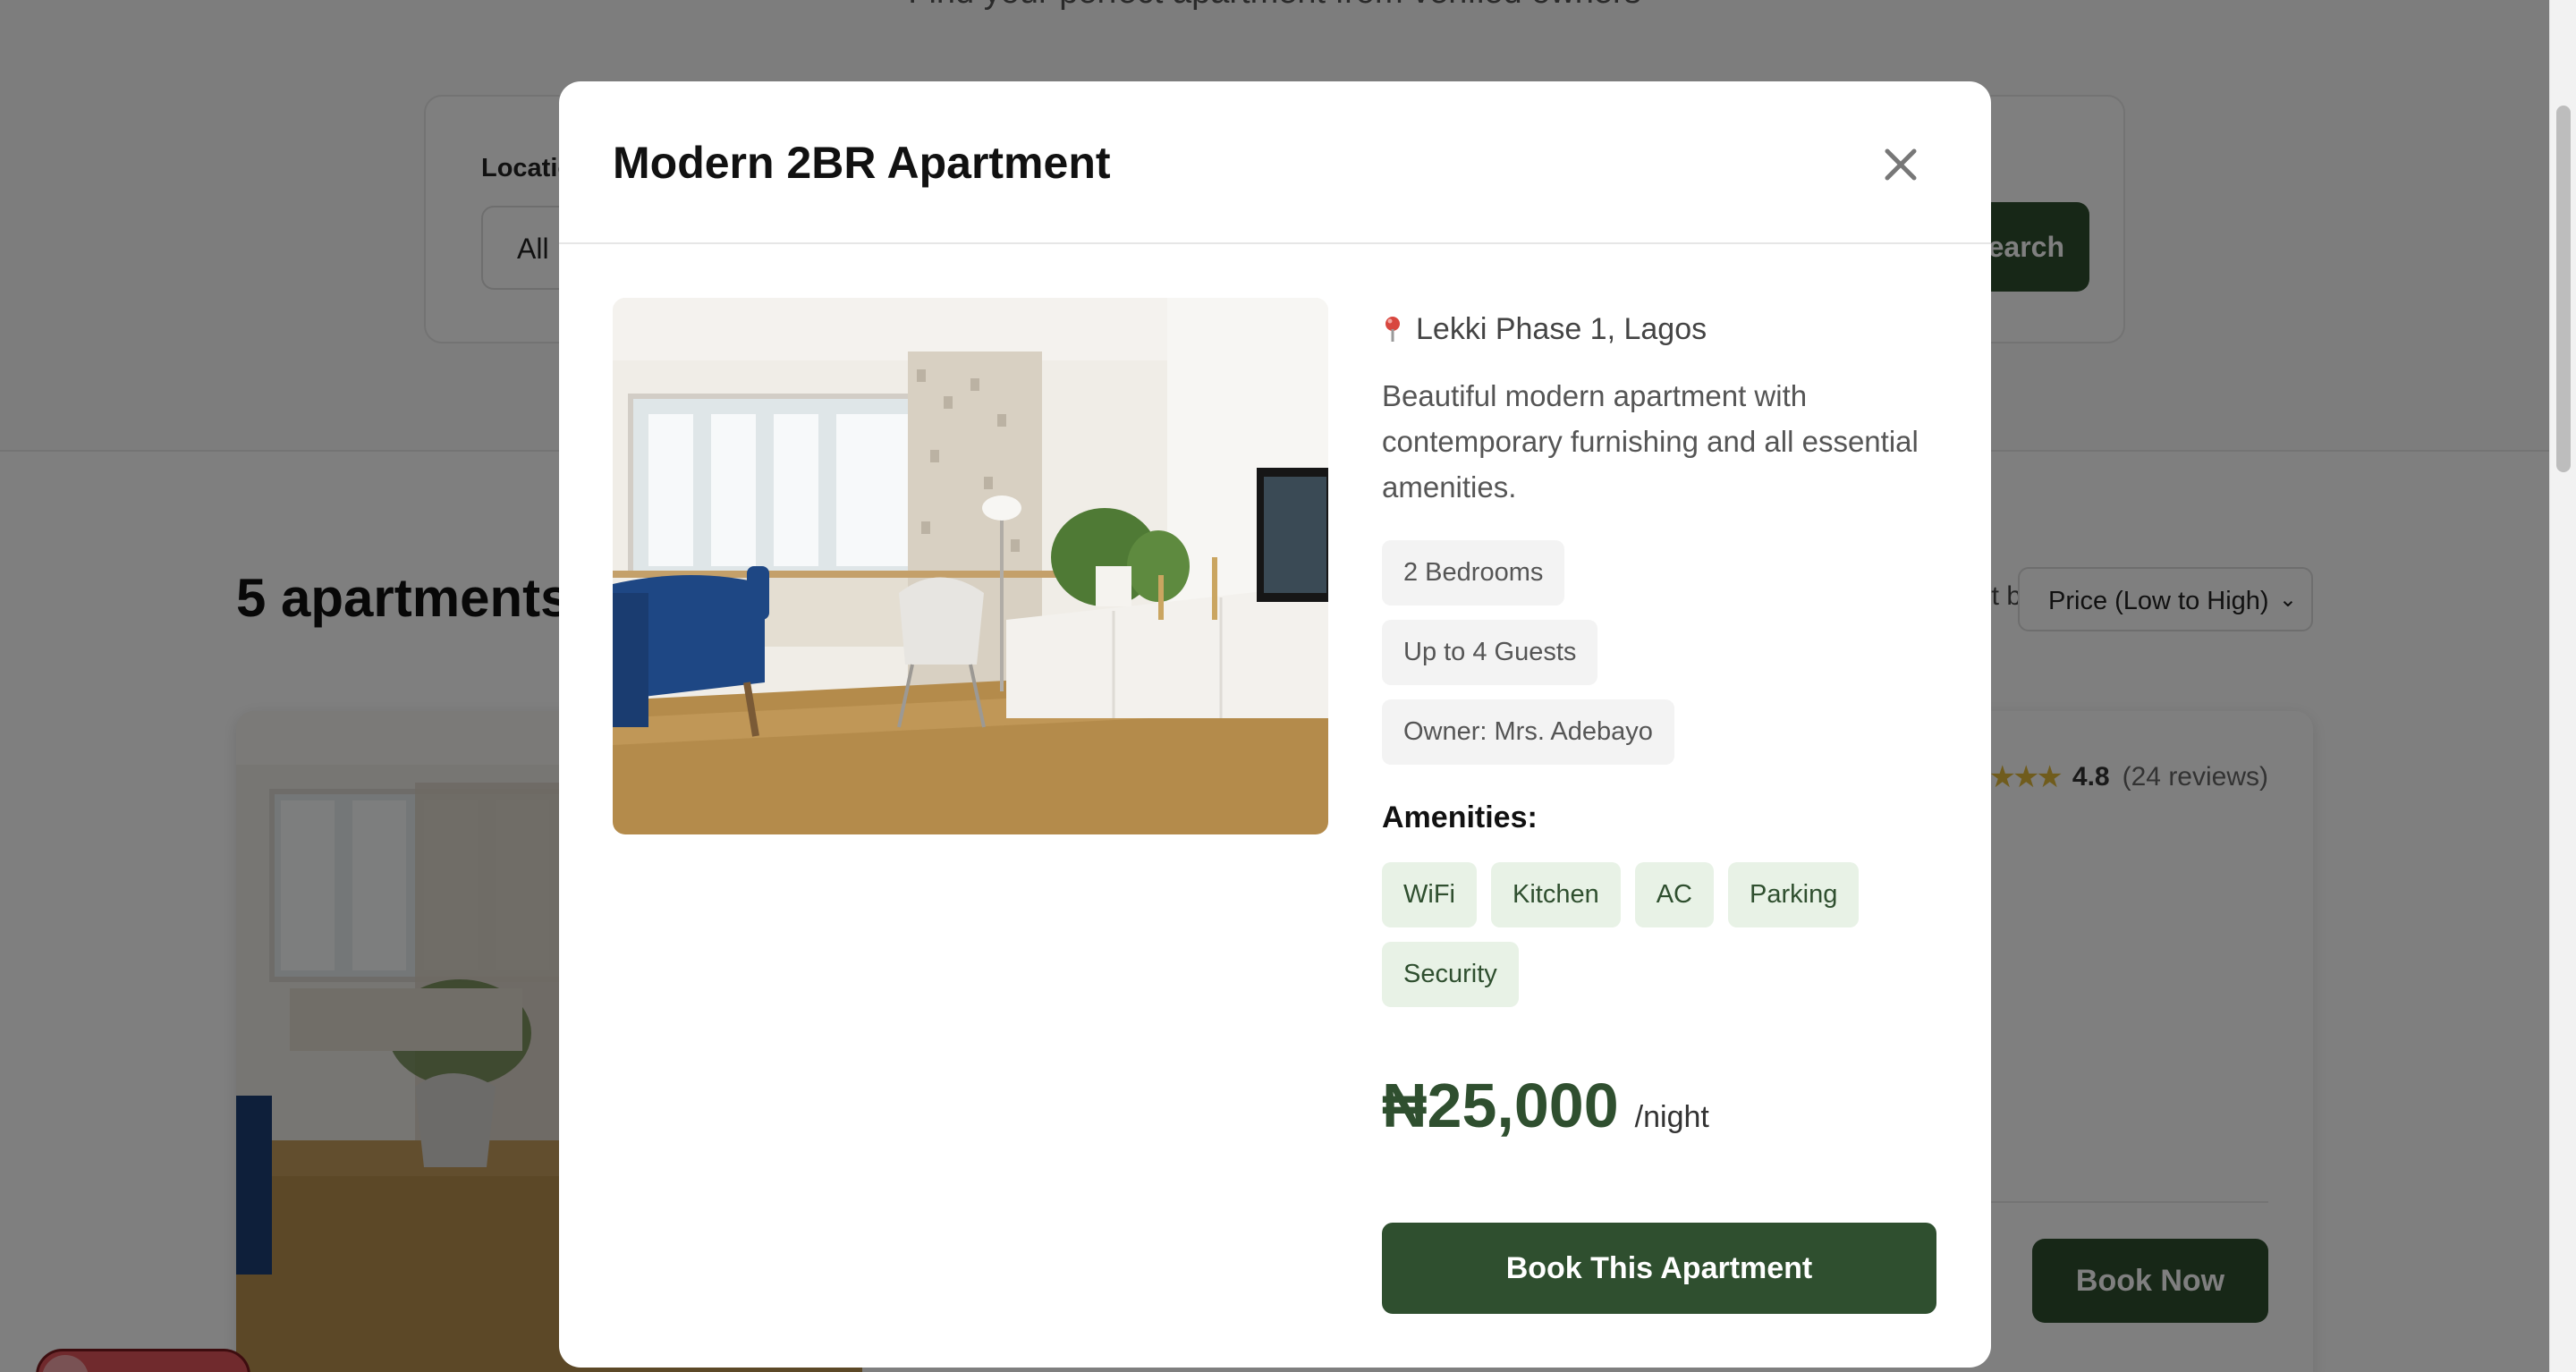 The height and width of the screenshot is (1372, 2576). What do you see at coordinates (1674, 894) in the screenshot?
I see `amenity-ac: AC` at bounding box center [1674, 894].